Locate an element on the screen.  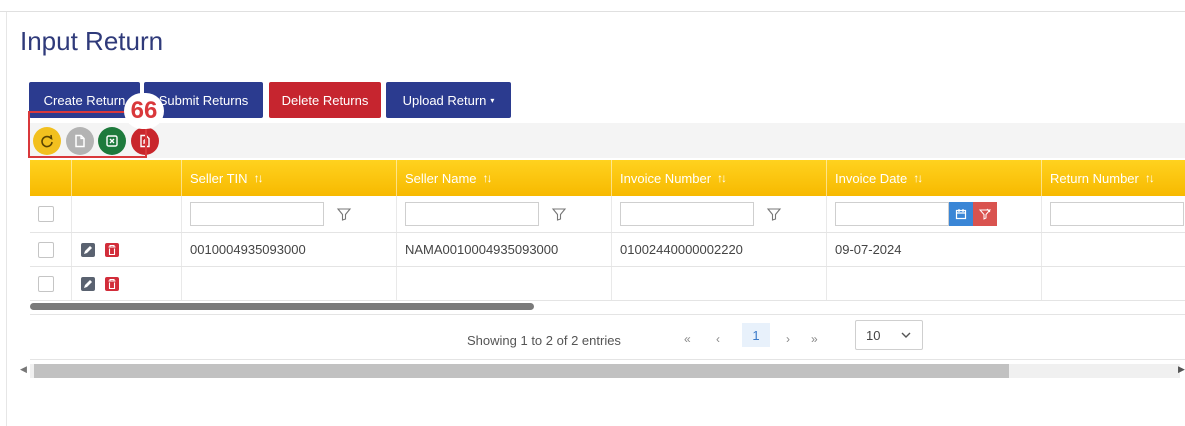
pdf-icon is located at coordinates (145, 141).